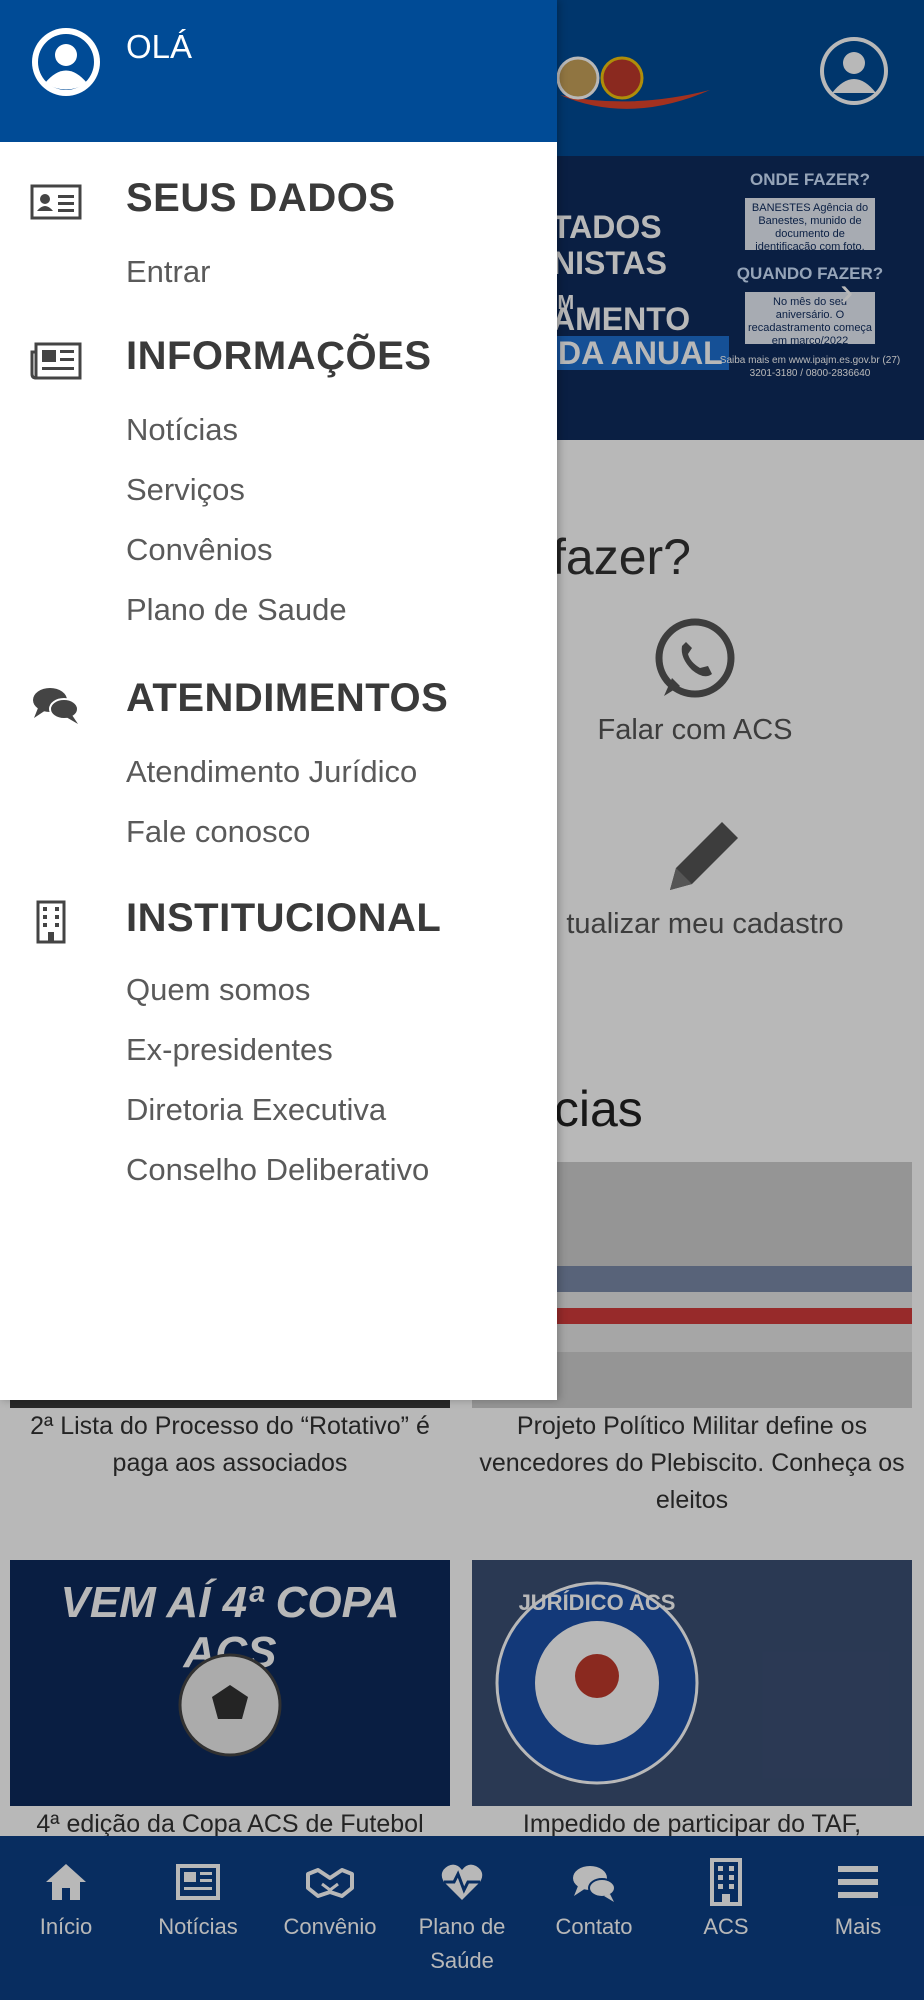 This screenshot has width=924, height=2000. What do you see at coordinates (51, 922) in the screenshot?
I see `building-icon` at bounding box center [51, 922].